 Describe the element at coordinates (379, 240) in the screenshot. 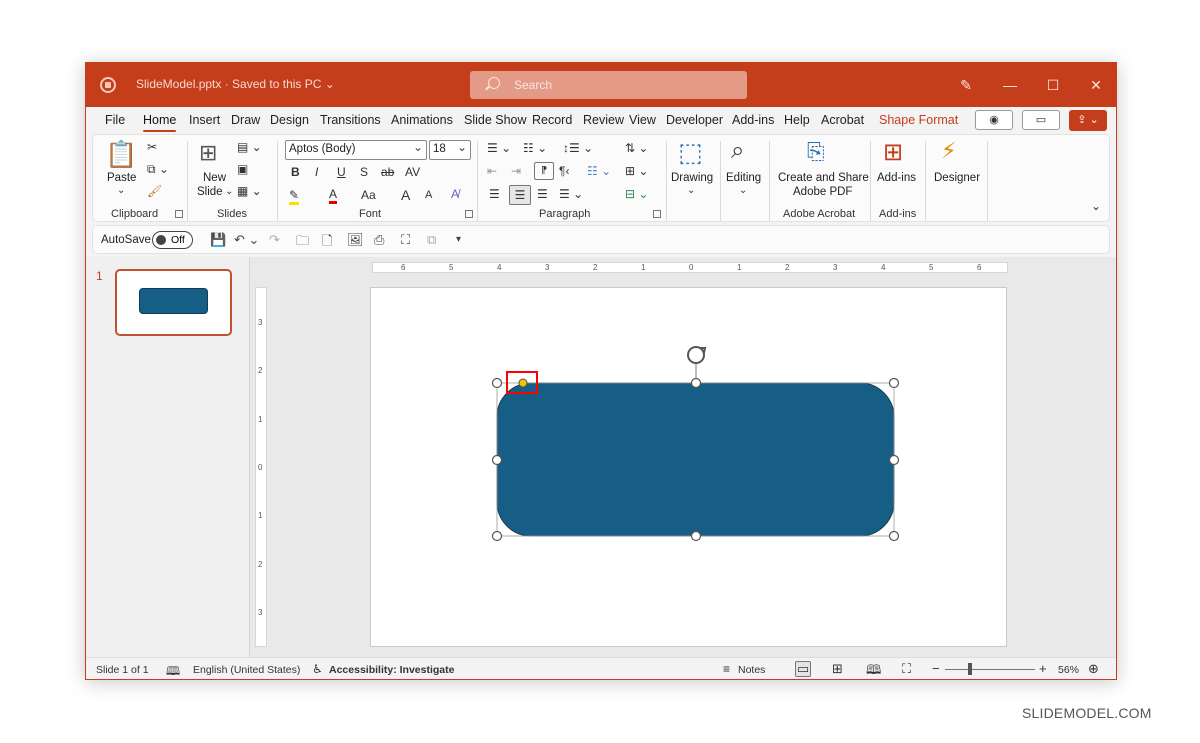

I see `print-icon: ⎙` at that location.